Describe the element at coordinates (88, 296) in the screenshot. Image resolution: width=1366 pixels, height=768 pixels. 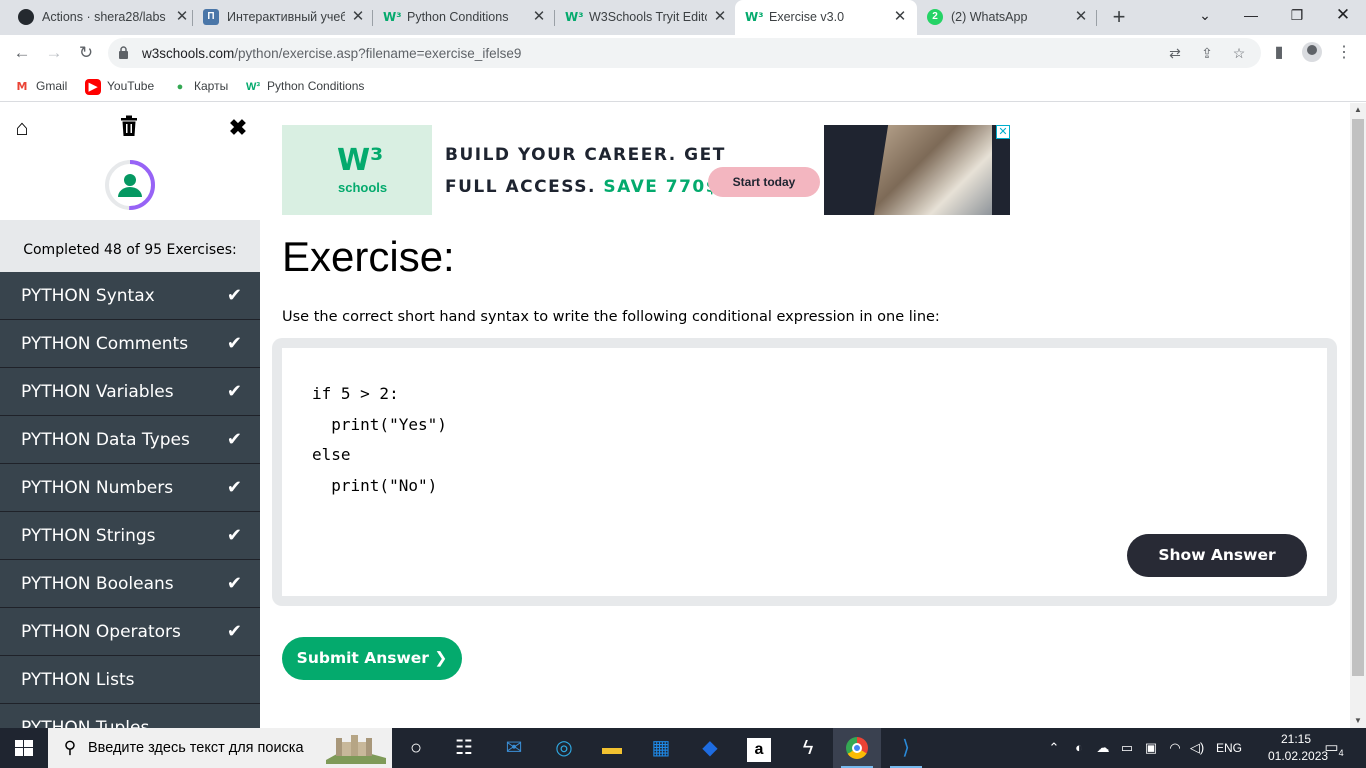
I see `sidebar-item-label: PYTHON Syntax` at that location.